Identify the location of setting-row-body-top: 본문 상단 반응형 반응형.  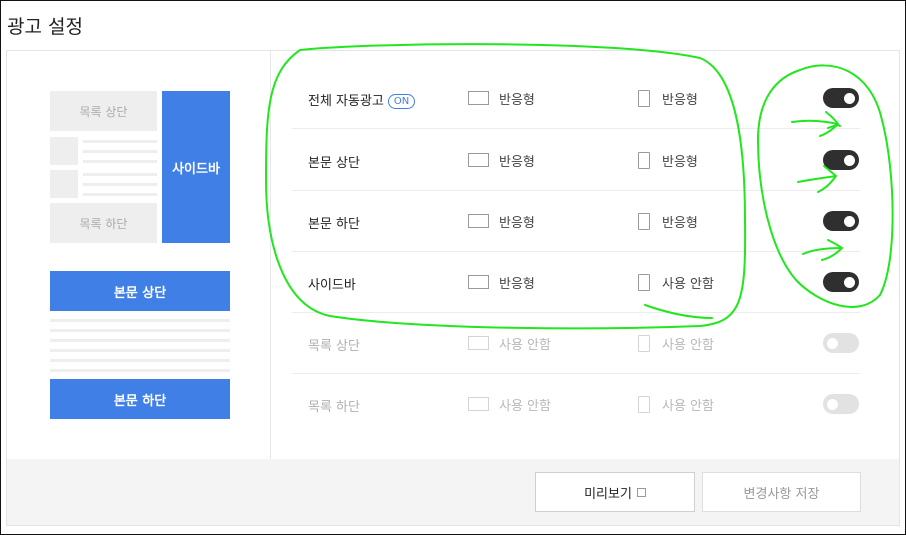
(576, 160).